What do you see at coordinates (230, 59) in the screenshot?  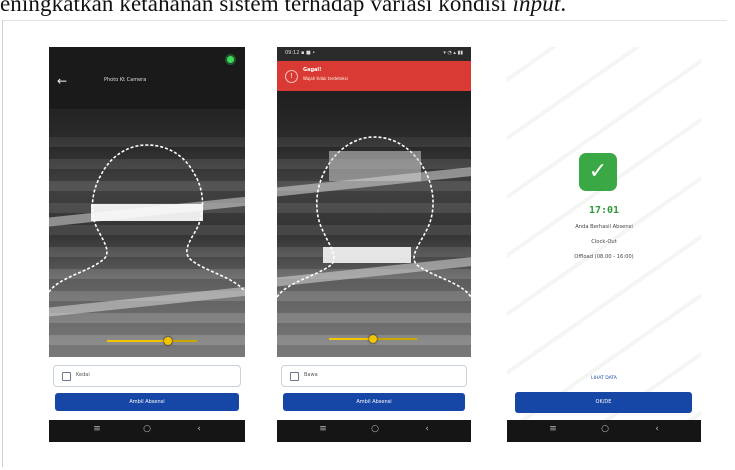 I see `camera-active-indicator` at bounding box center [230, 59].